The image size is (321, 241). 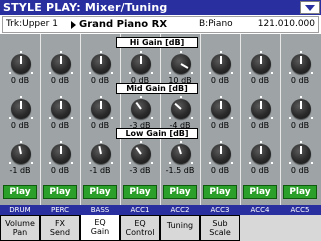 What do you see at coordinates (60, 210) in the screenshot?
I see `channel-name: PERC` at bounding box center [60, 210].